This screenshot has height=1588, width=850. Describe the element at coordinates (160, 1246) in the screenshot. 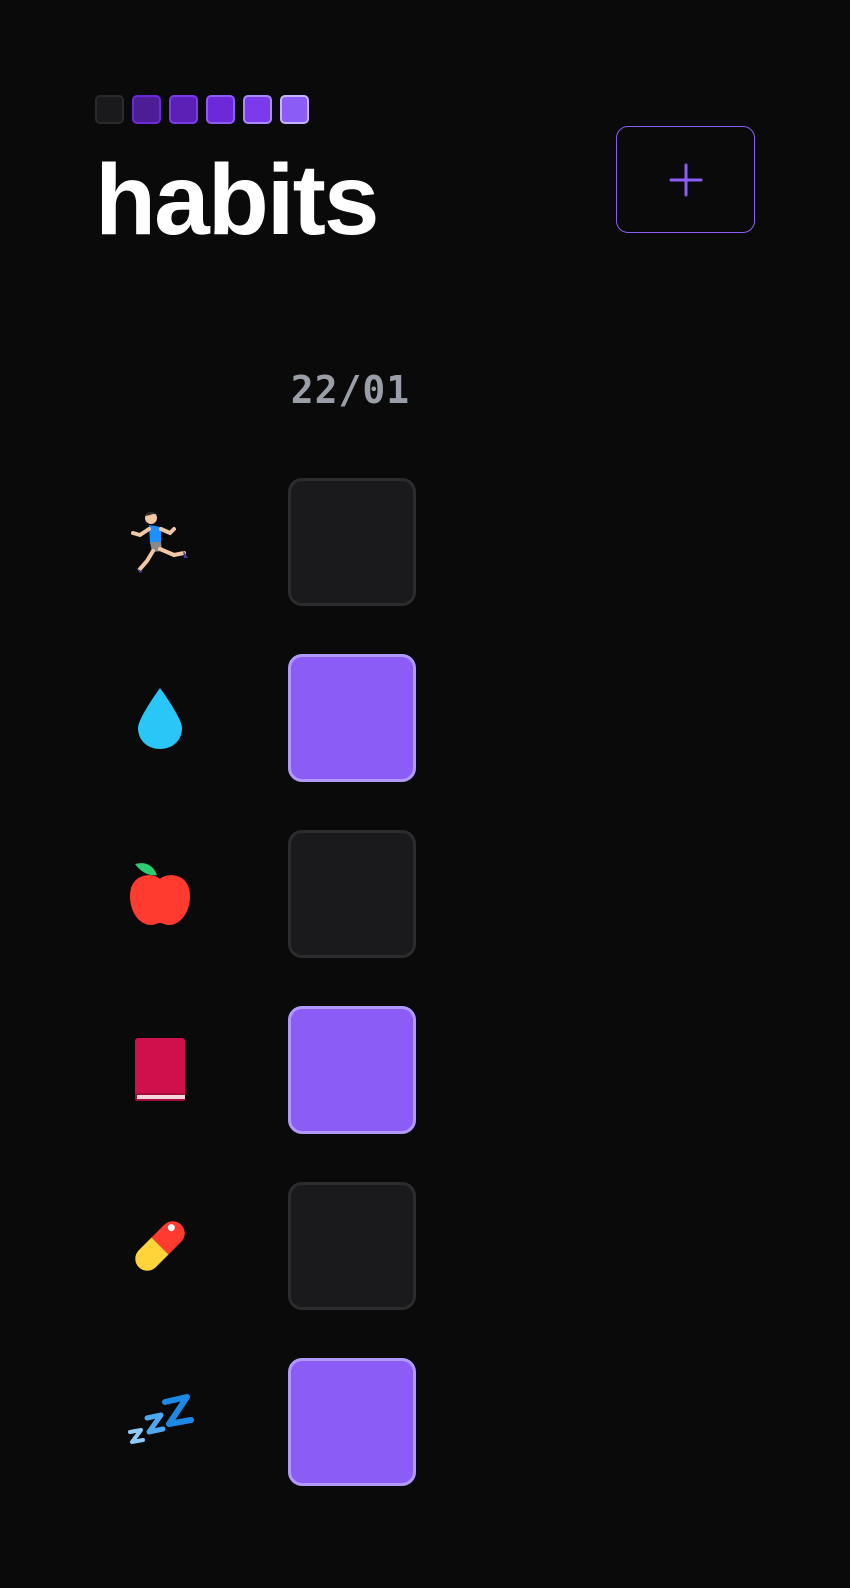

I see `pill-icon` at that location.